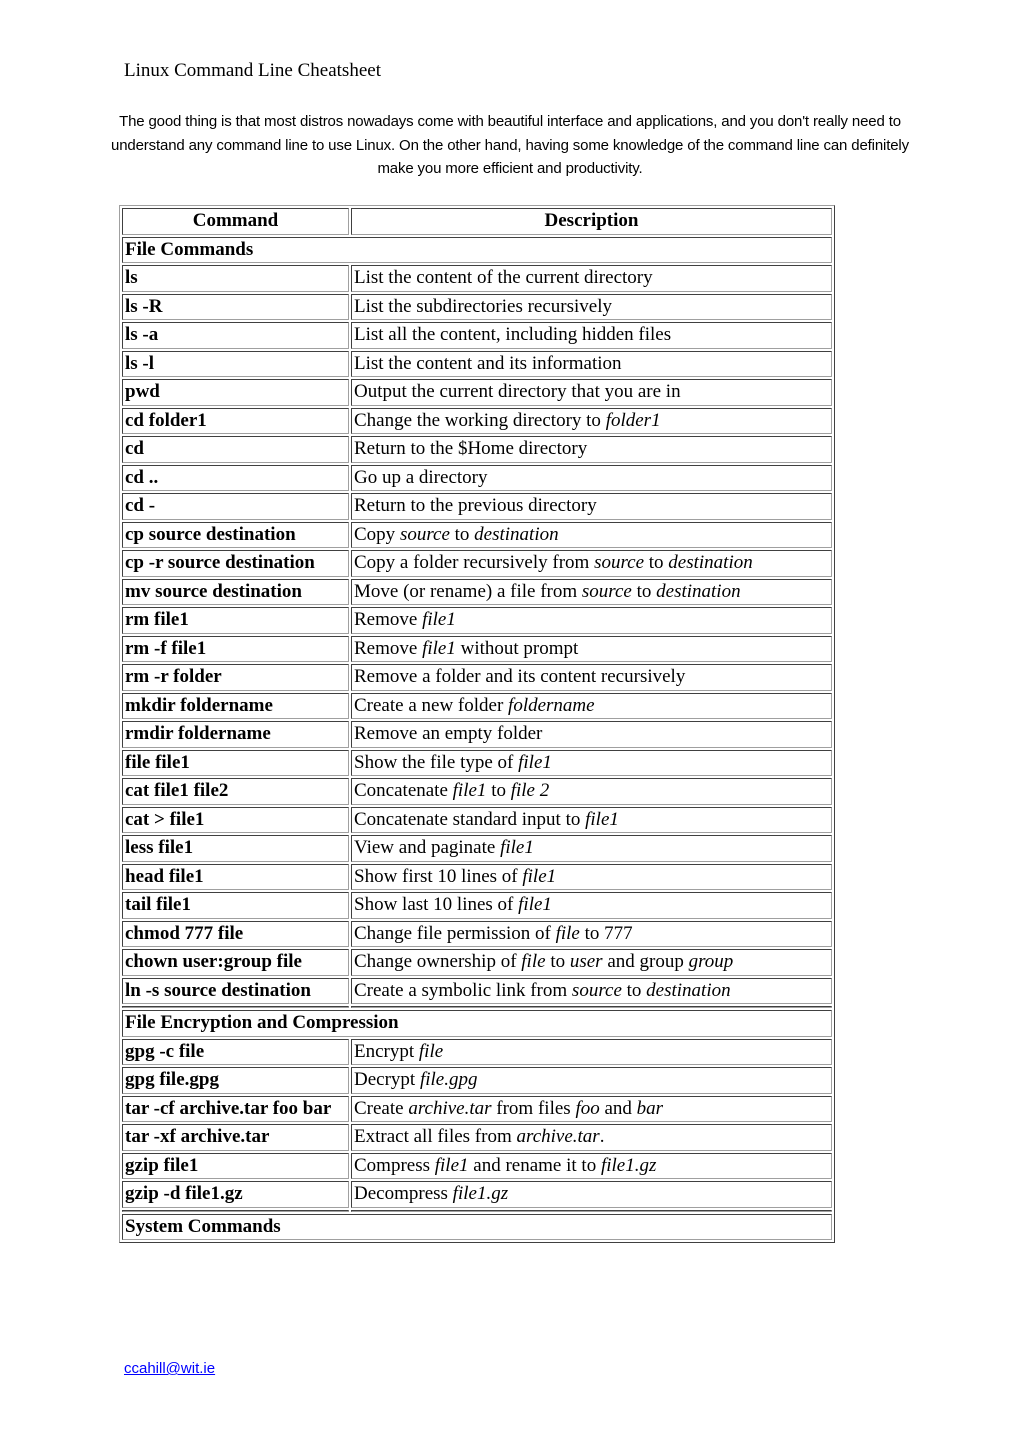  Describe the element at coordinates (455, 933) in the screenshot. I see `description-text: Change file permission of` at that location.